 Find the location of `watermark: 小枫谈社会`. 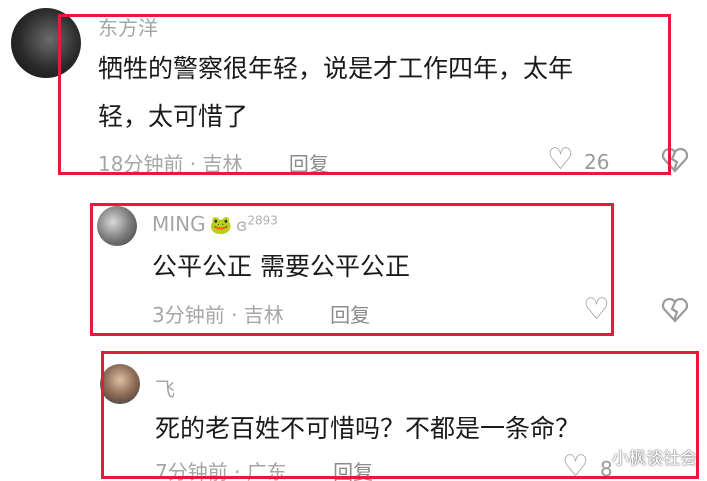

watermark: 小枫谈社会 is located at coordinates (654, 459).